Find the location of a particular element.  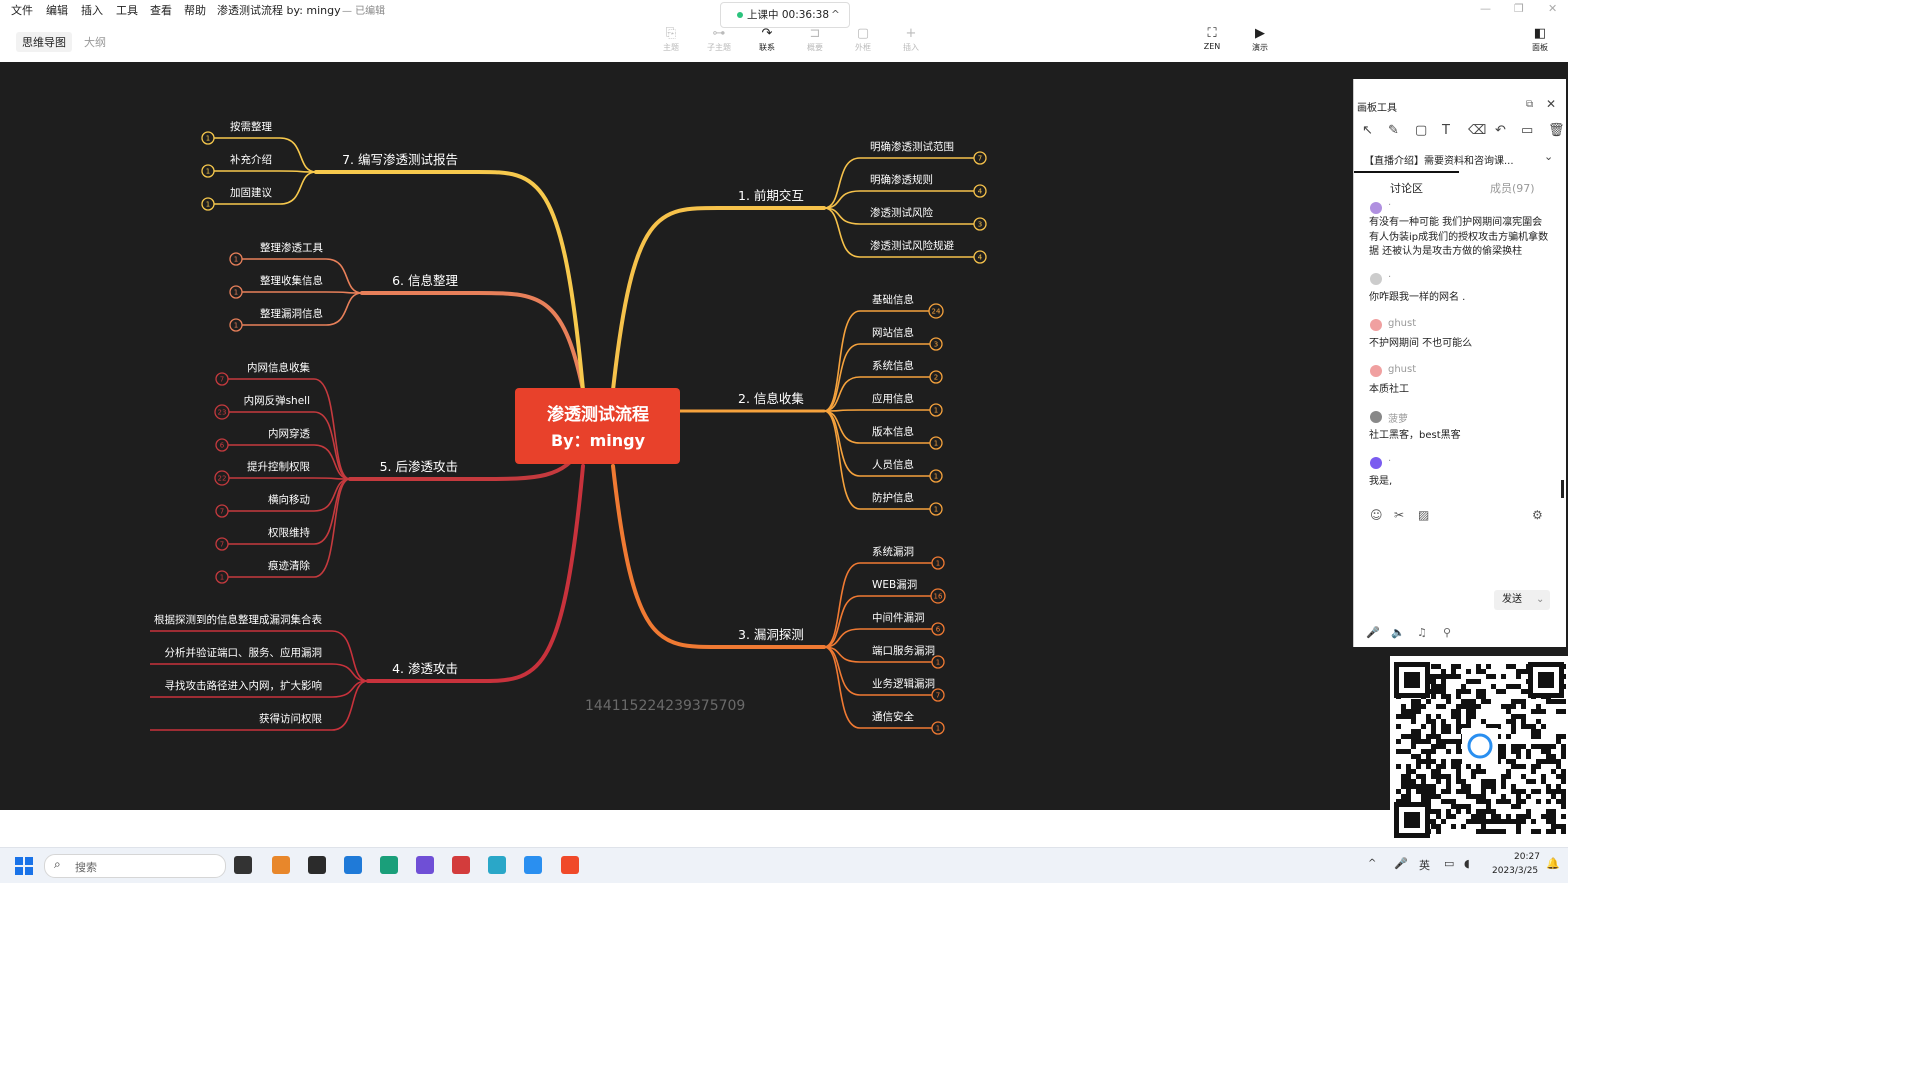

subtopic-label: 内网穿透 is located at coordinates (289, 433).